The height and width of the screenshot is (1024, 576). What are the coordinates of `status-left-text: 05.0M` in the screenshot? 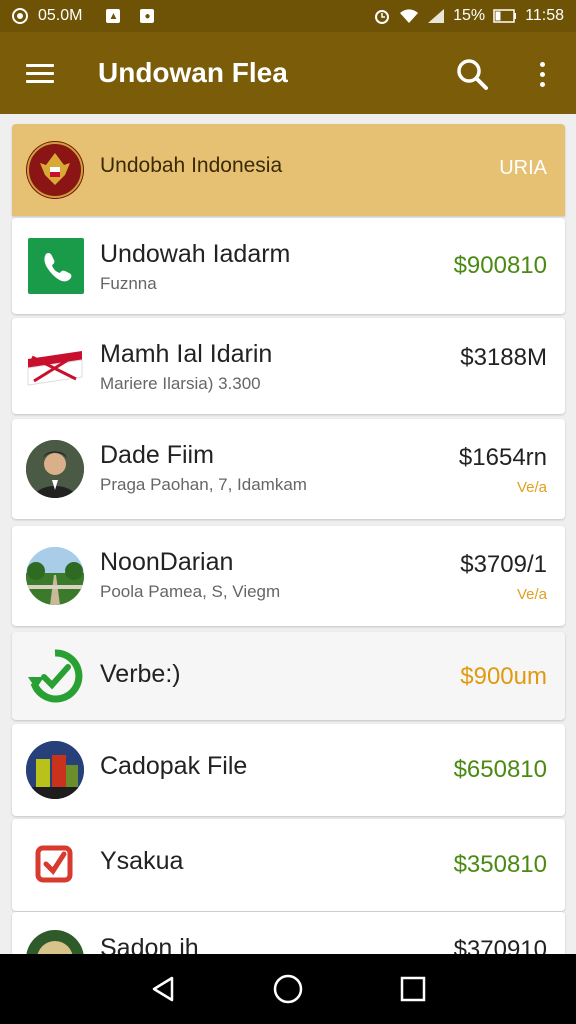 It's located at (60, 15).